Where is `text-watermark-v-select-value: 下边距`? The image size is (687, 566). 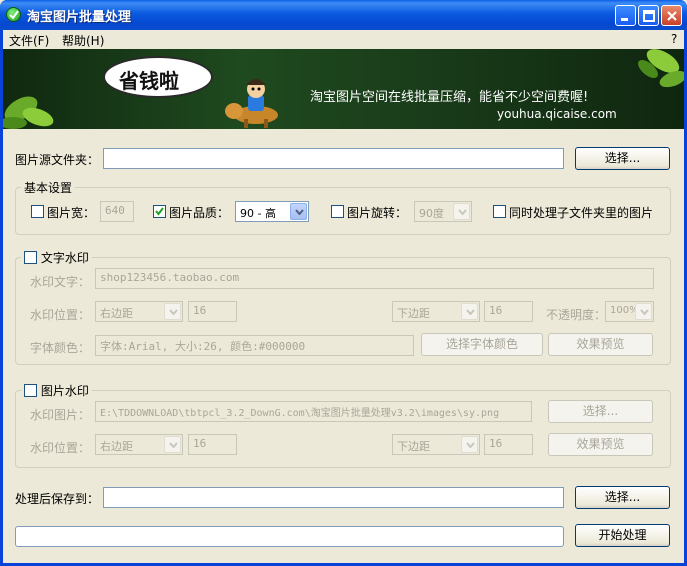
text-watermark-v-select-value: 下边距 is located at coordinates (413, 313).